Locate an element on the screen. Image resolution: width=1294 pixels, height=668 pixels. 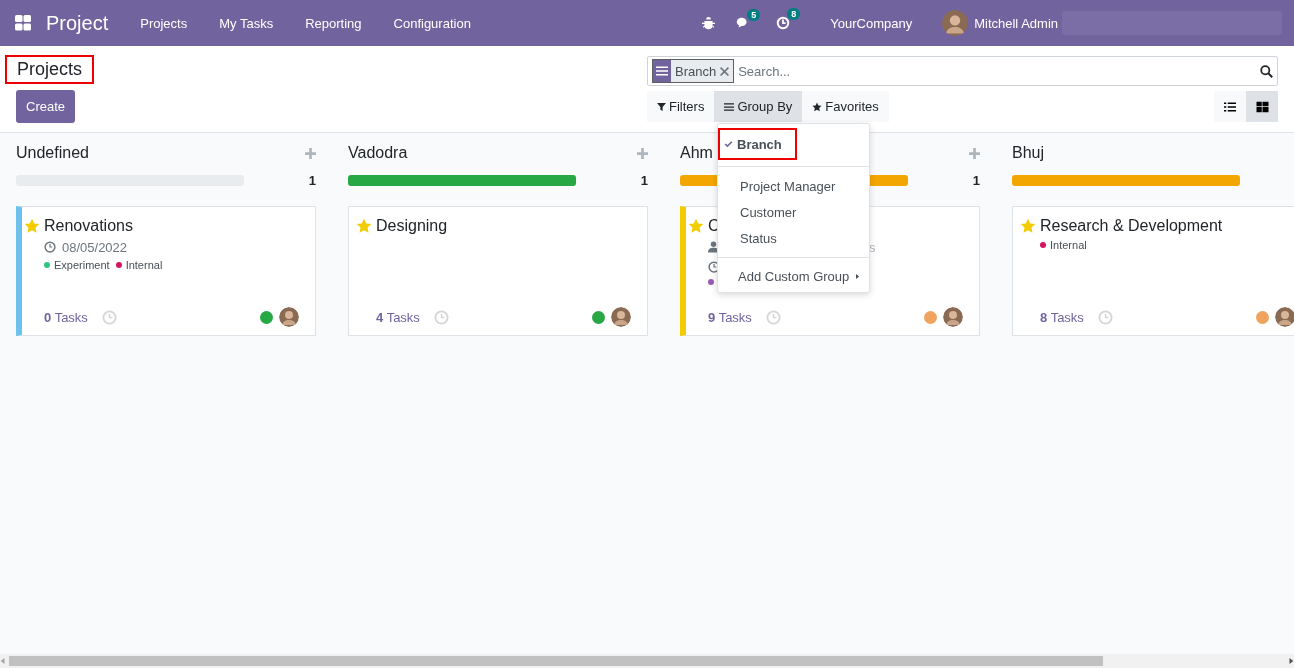
message-count-badge: 5 is located at coordinates (754, 14).